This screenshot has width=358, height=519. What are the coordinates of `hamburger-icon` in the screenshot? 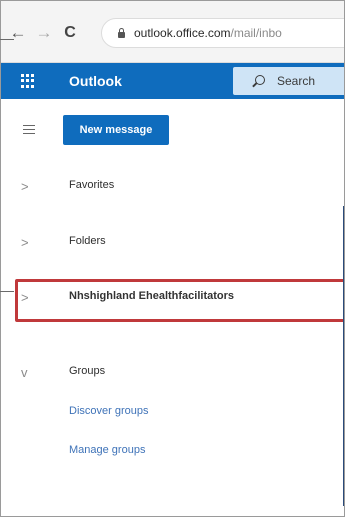 It's located at (29, 129).